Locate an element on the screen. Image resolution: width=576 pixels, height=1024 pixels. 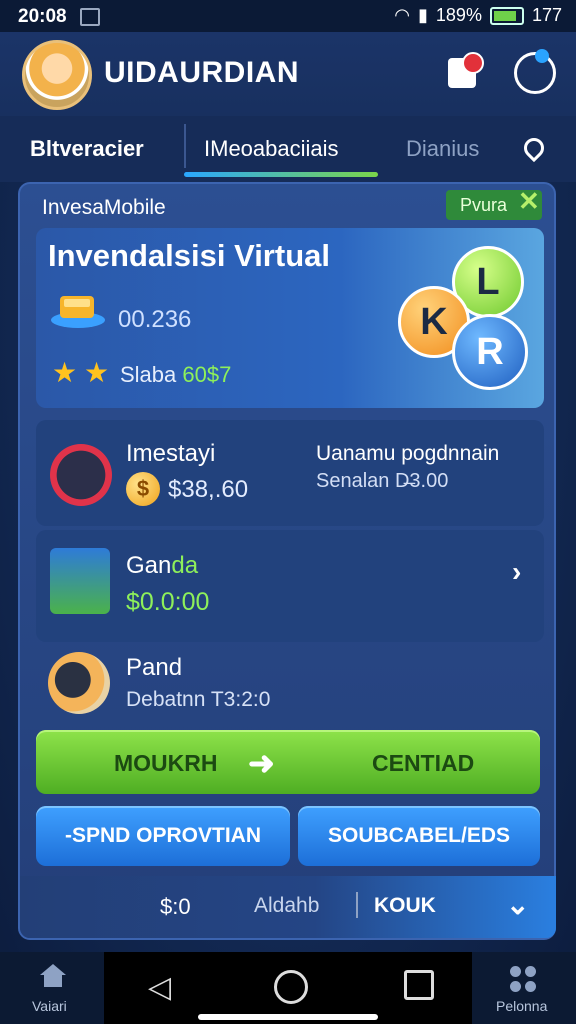
investment-value: $38,.60 is located at coordinates (208, 489).